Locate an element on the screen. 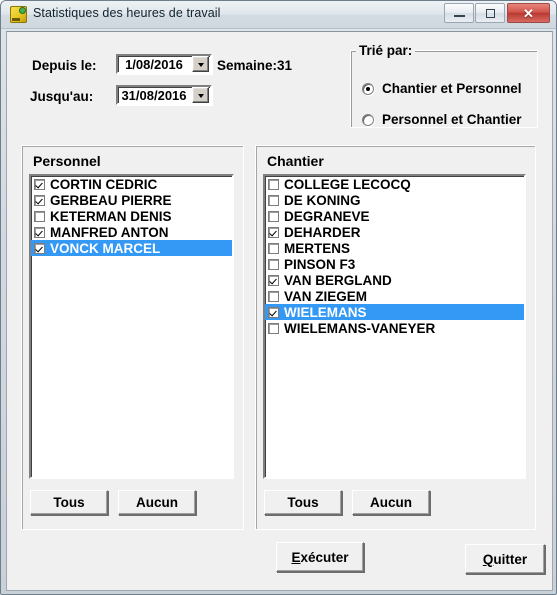 The width and height of the screenshot is (557, 595). list-item: MERTENS is located at coordinates (394, 248).